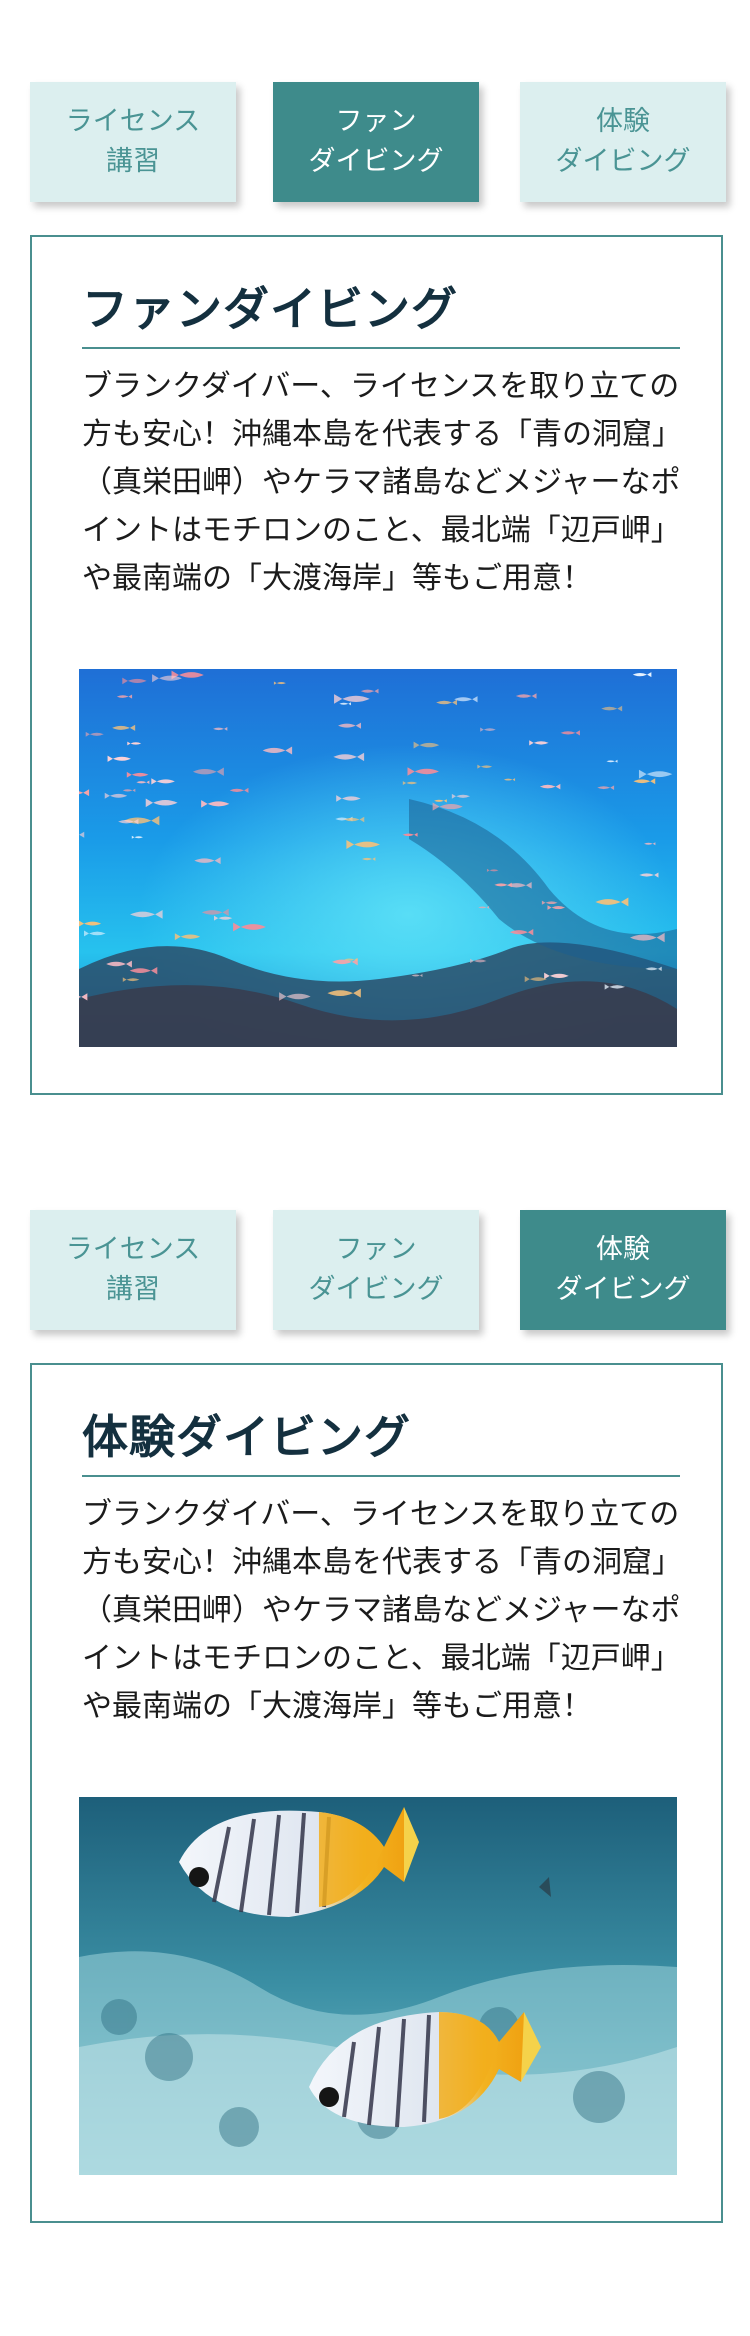  What do you see at coordinates (378, 858) in the screenshot?
I see `reef-fish-school-photo` at bounding box center [378, 858].